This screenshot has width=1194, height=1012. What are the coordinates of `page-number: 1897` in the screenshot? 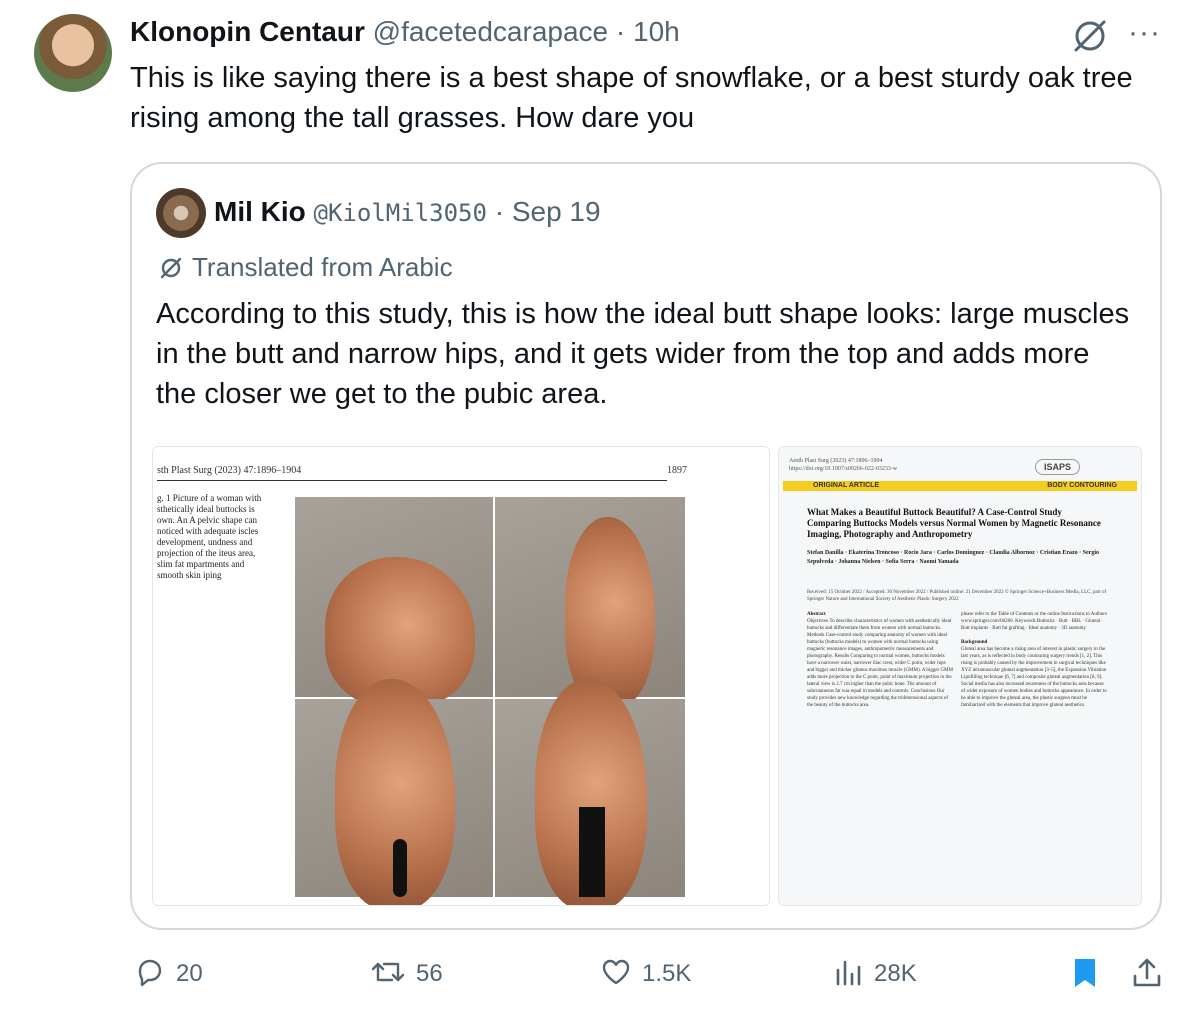 It's located at (677, 470).